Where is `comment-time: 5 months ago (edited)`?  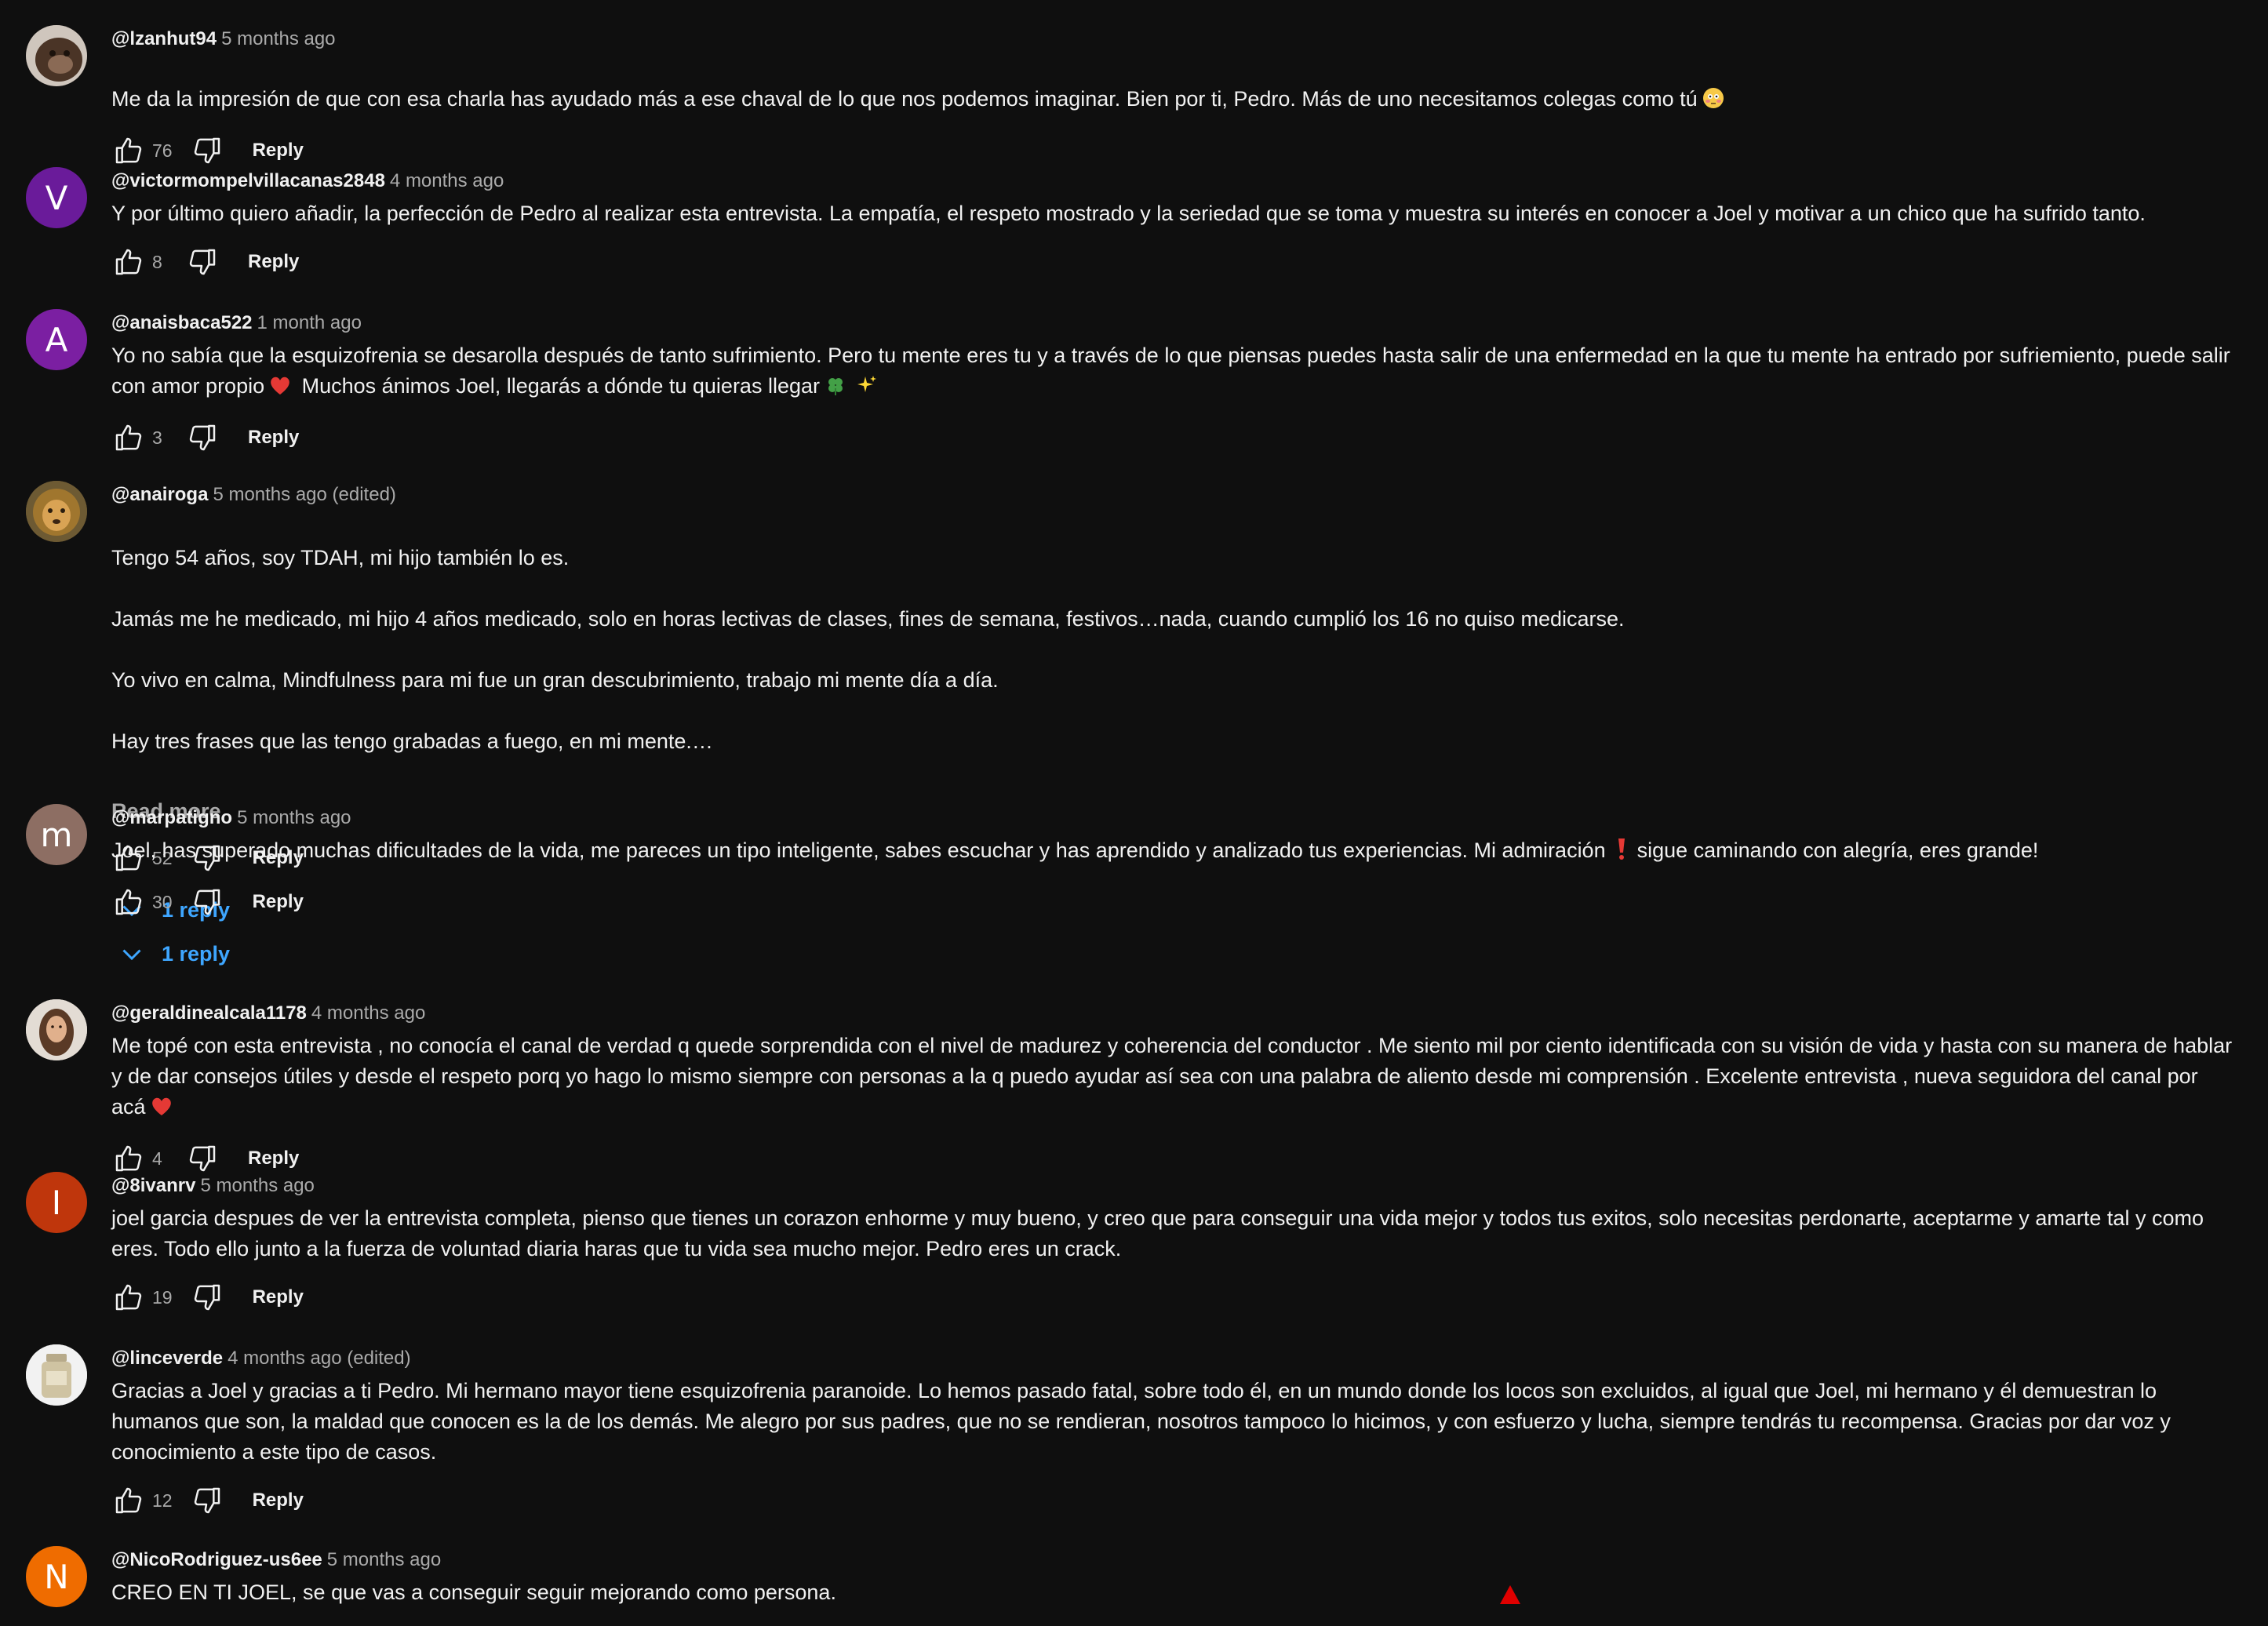 comment-time: 5 months ago (edited) is located at coordinates (304, 494).